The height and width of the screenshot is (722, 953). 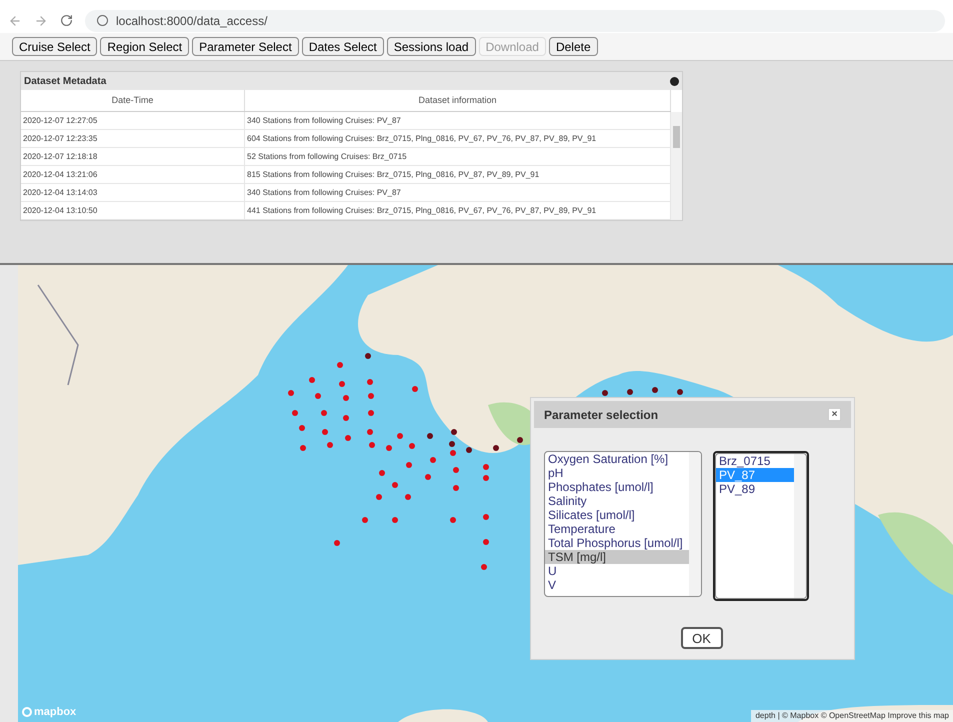 What do you see at coordinates (617, 529) in the screenshot?
I see `list-item: Temperature` at bounding box center [617, 529].